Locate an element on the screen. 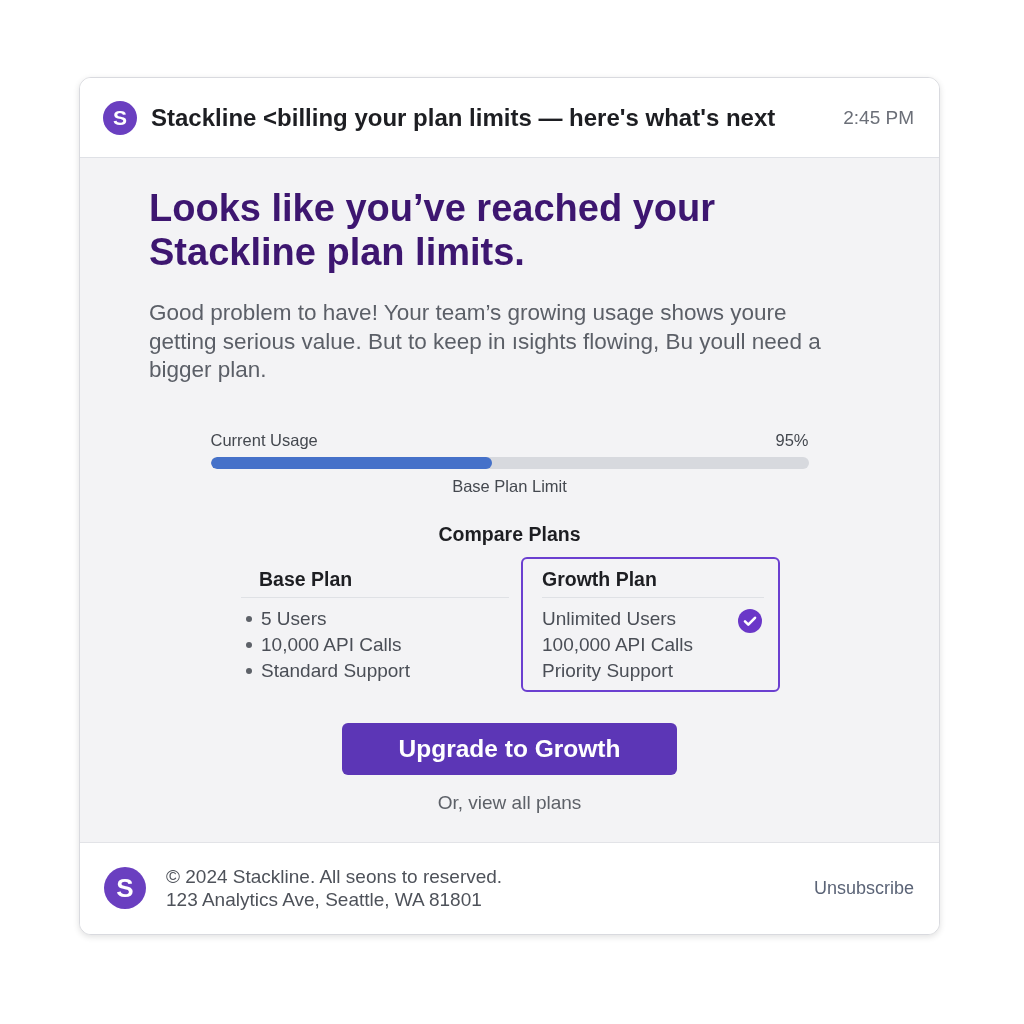 The width and height of the screenshot is (1024, 1024). plan-feature: Standard Support is located at coordinates (335, 670).